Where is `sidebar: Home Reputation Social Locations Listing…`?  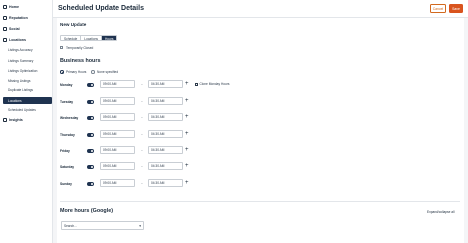
sidebar: Home Reputation Social Locations Listing… is located at coordinates (26, 121).